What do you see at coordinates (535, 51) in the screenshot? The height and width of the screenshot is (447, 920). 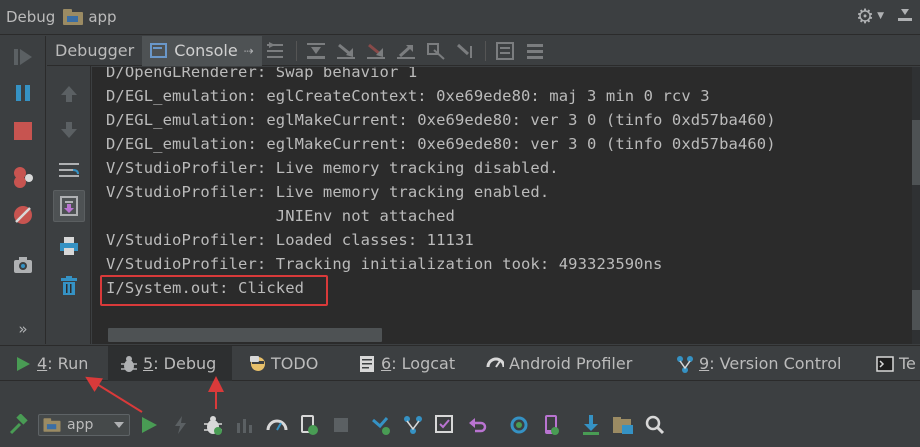 I see `trace-current-stream-icon` at bounding box center [535, 51].